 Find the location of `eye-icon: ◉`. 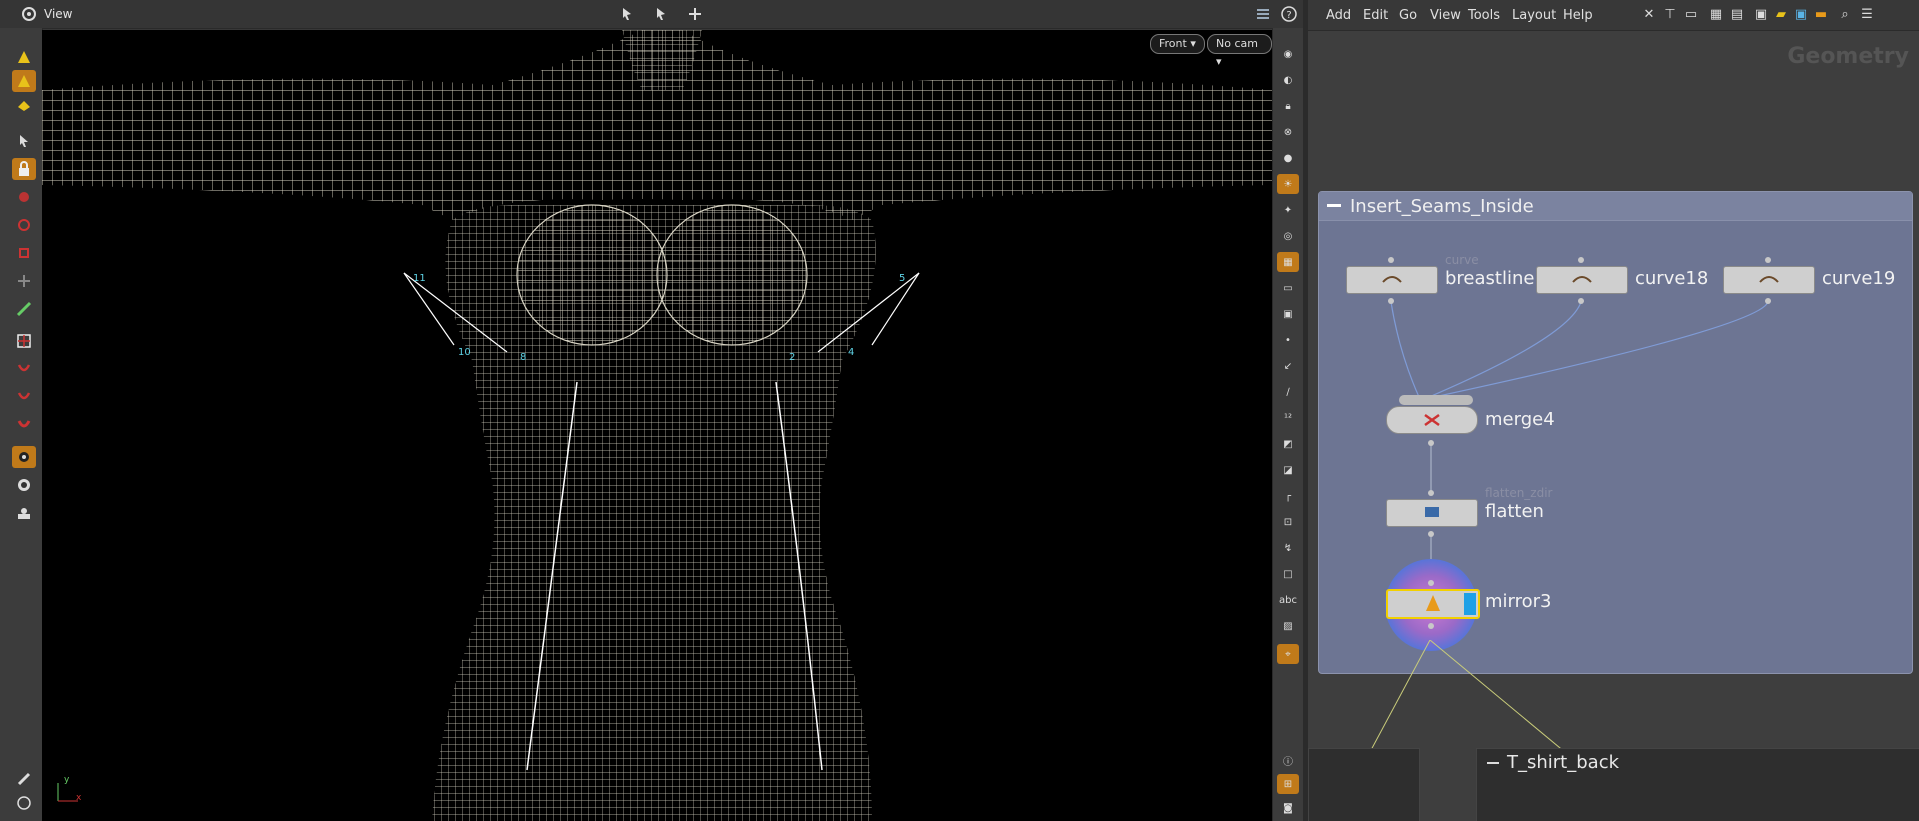

eye-icon: ◉ is located at coordinates (1288, 54).